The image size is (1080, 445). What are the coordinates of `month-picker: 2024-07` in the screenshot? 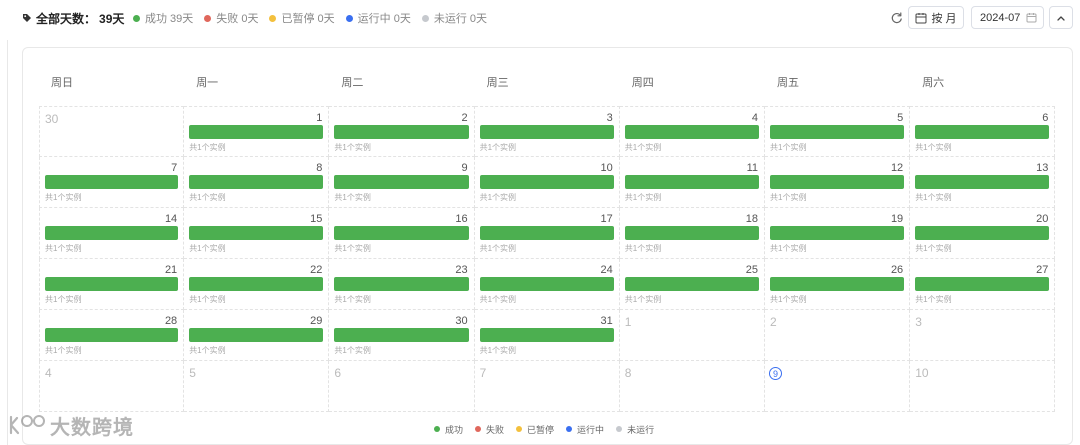 It's located at (1007, 17).